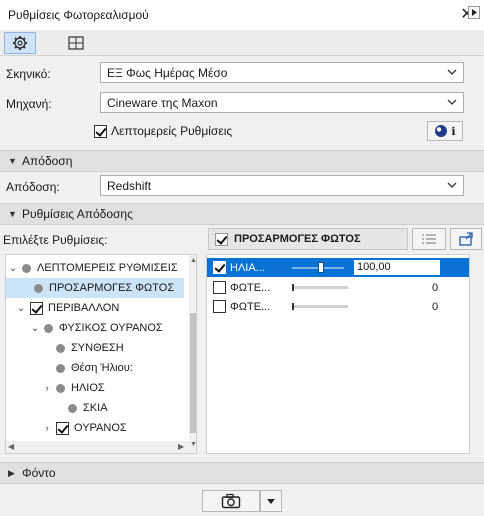 Image resolution: width=484 pixels, height=516 pixels. I want to click on section-render-title: Απόδοση, so click(47, 161).